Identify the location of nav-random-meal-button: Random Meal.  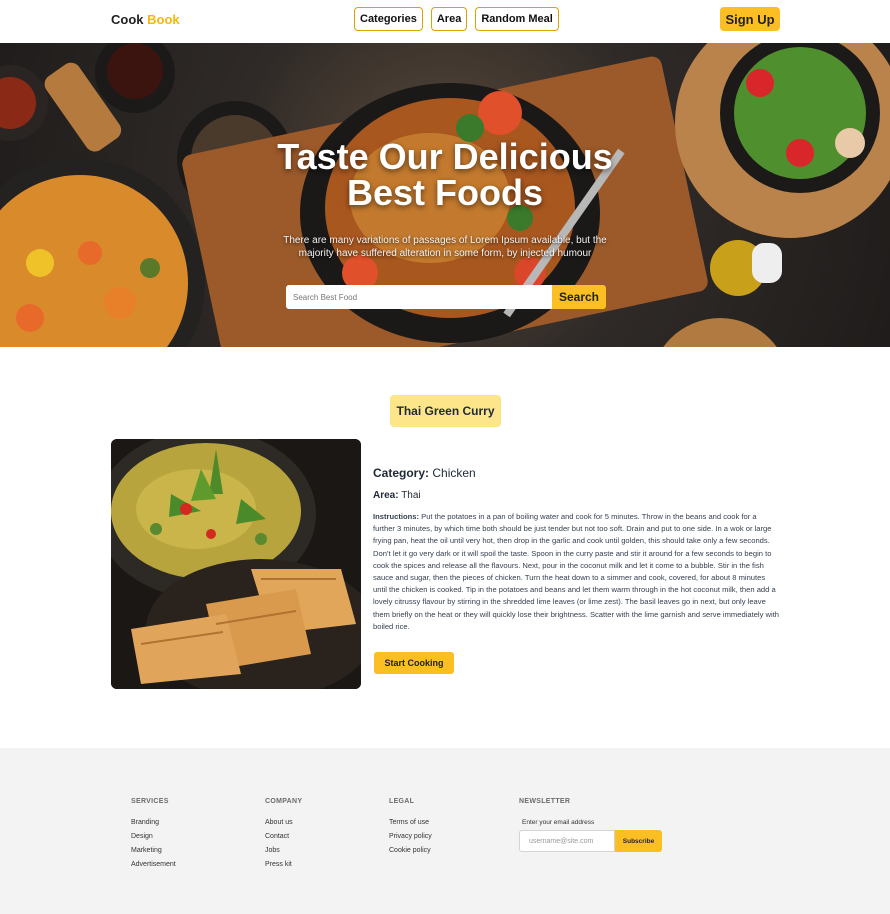
(517, 19).